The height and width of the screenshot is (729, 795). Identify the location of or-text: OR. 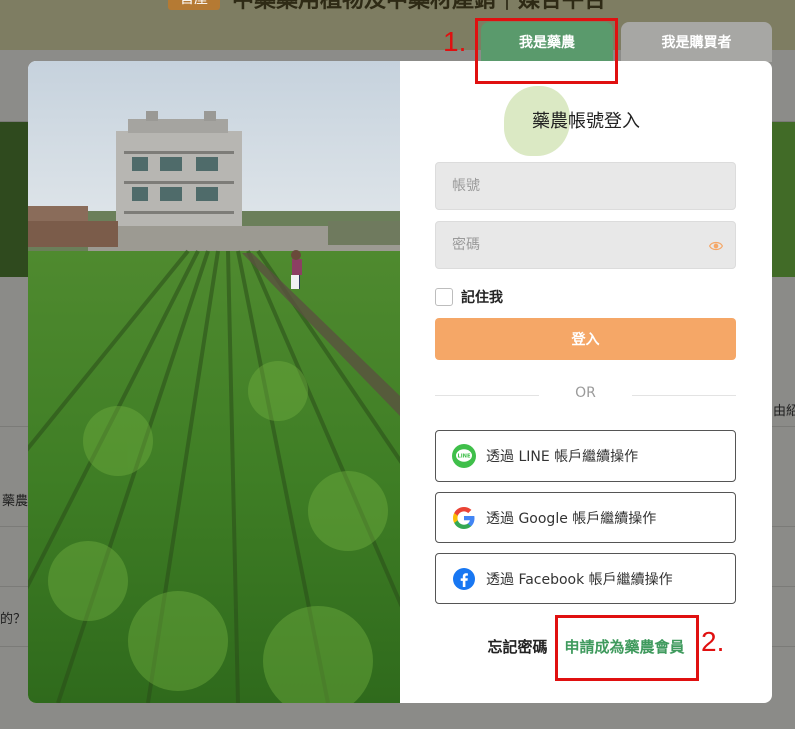
(585, 393).